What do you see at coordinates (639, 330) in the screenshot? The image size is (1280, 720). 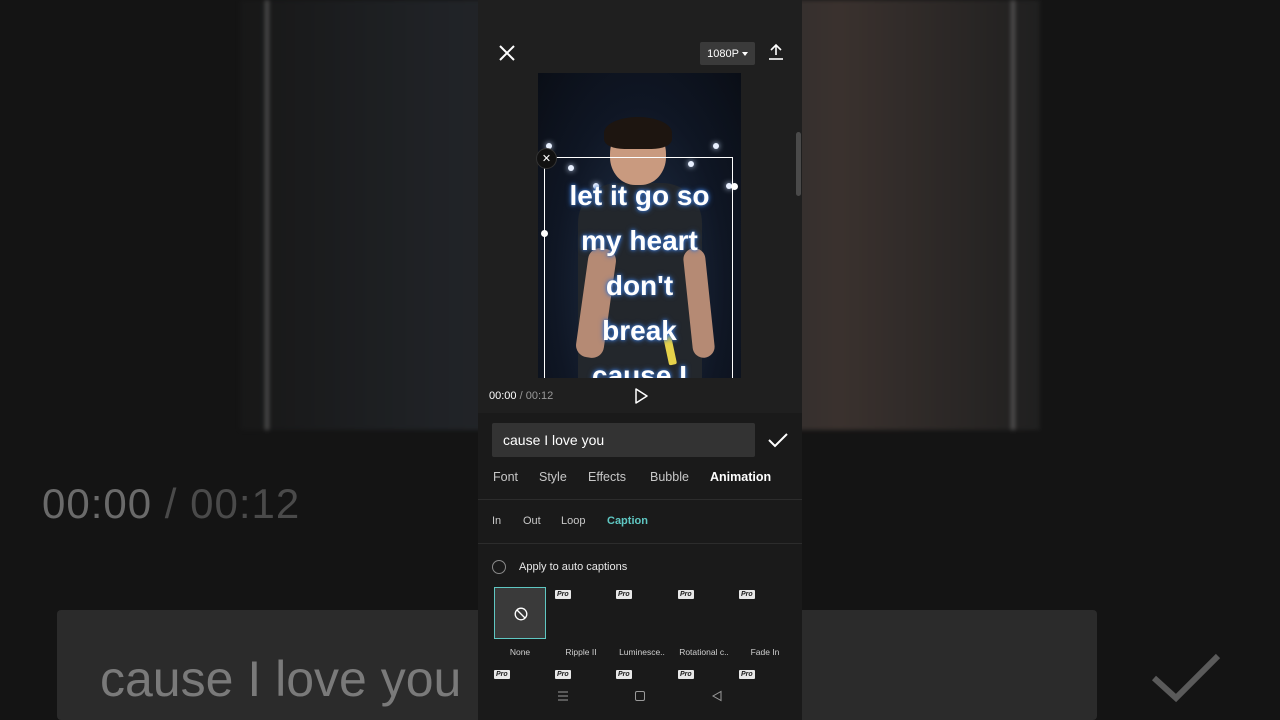 I see `caption-line: break` at bounding box center [639, 330].